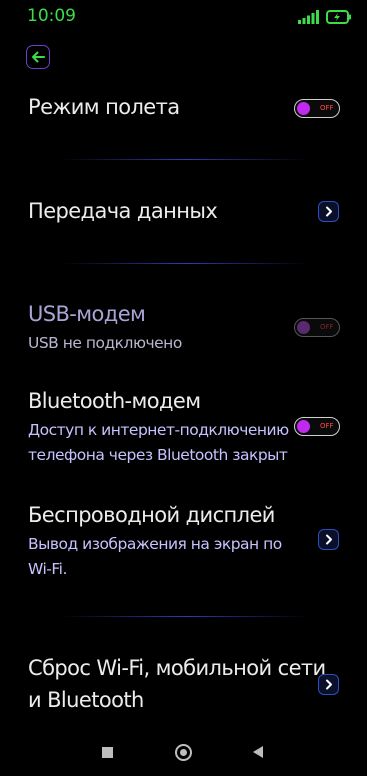 This screenshot has height=776, width=367. Describe the element at coordinates (317, 426) in the screenshot. I see `bluetooth-modem-toggle: OFF` at that location.